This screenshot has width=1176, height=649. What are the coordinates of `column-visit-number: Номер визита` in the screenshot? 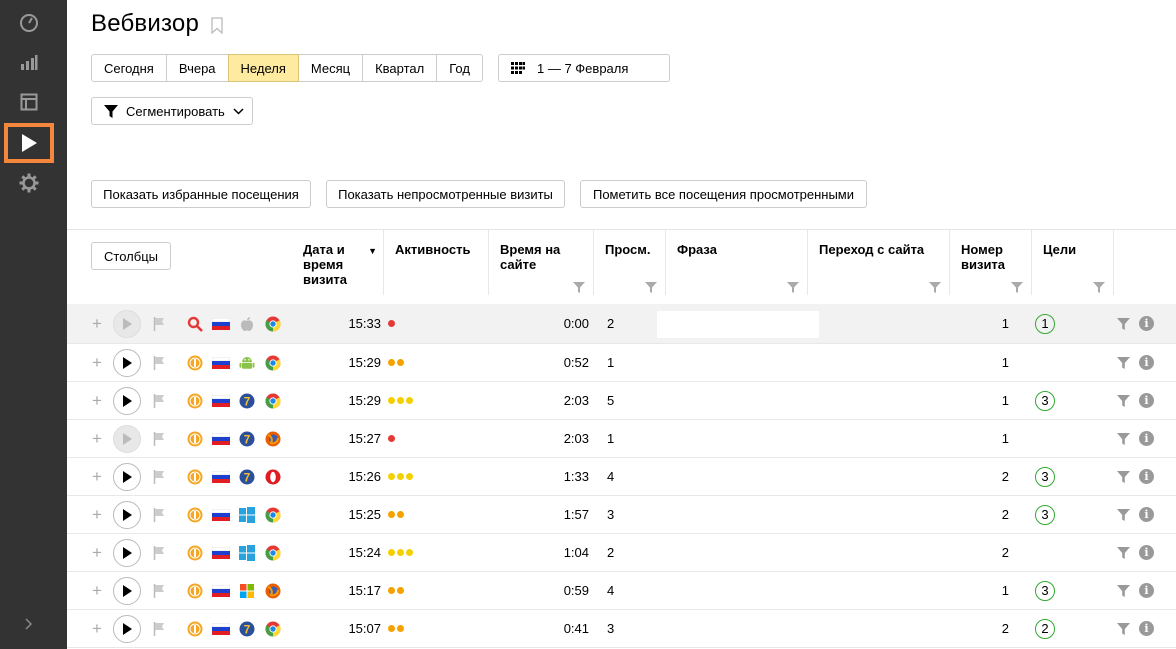 It's located at (991, 262).